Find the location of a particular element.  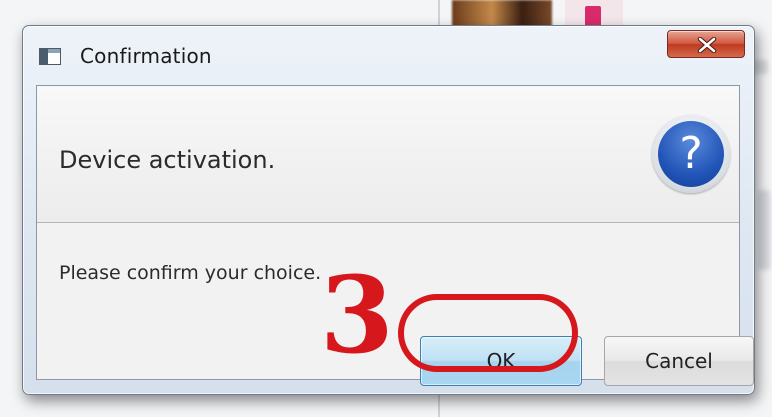

close-icon is located at coordinates (707, 45).